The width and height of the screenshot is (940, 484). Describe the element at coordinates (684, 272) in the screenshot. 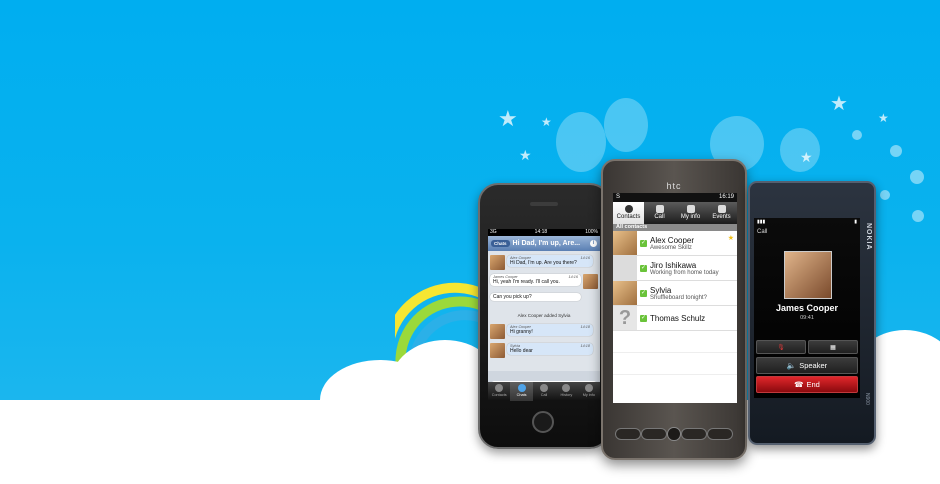

I see `mood-message: Working from home today` at that location.